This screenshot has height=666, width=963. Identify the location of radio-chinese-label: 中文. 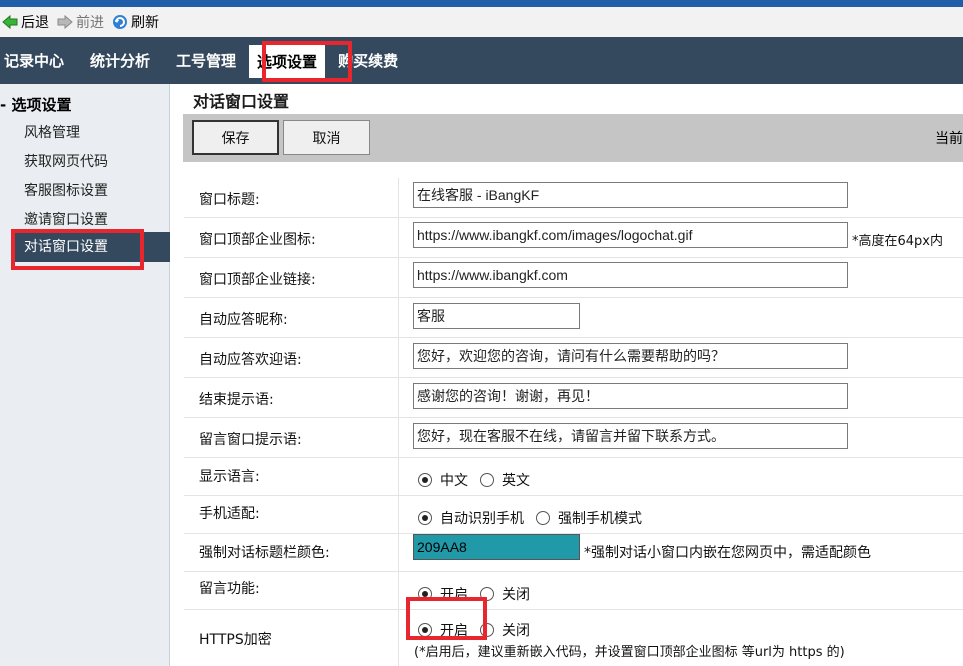
(454, 481).